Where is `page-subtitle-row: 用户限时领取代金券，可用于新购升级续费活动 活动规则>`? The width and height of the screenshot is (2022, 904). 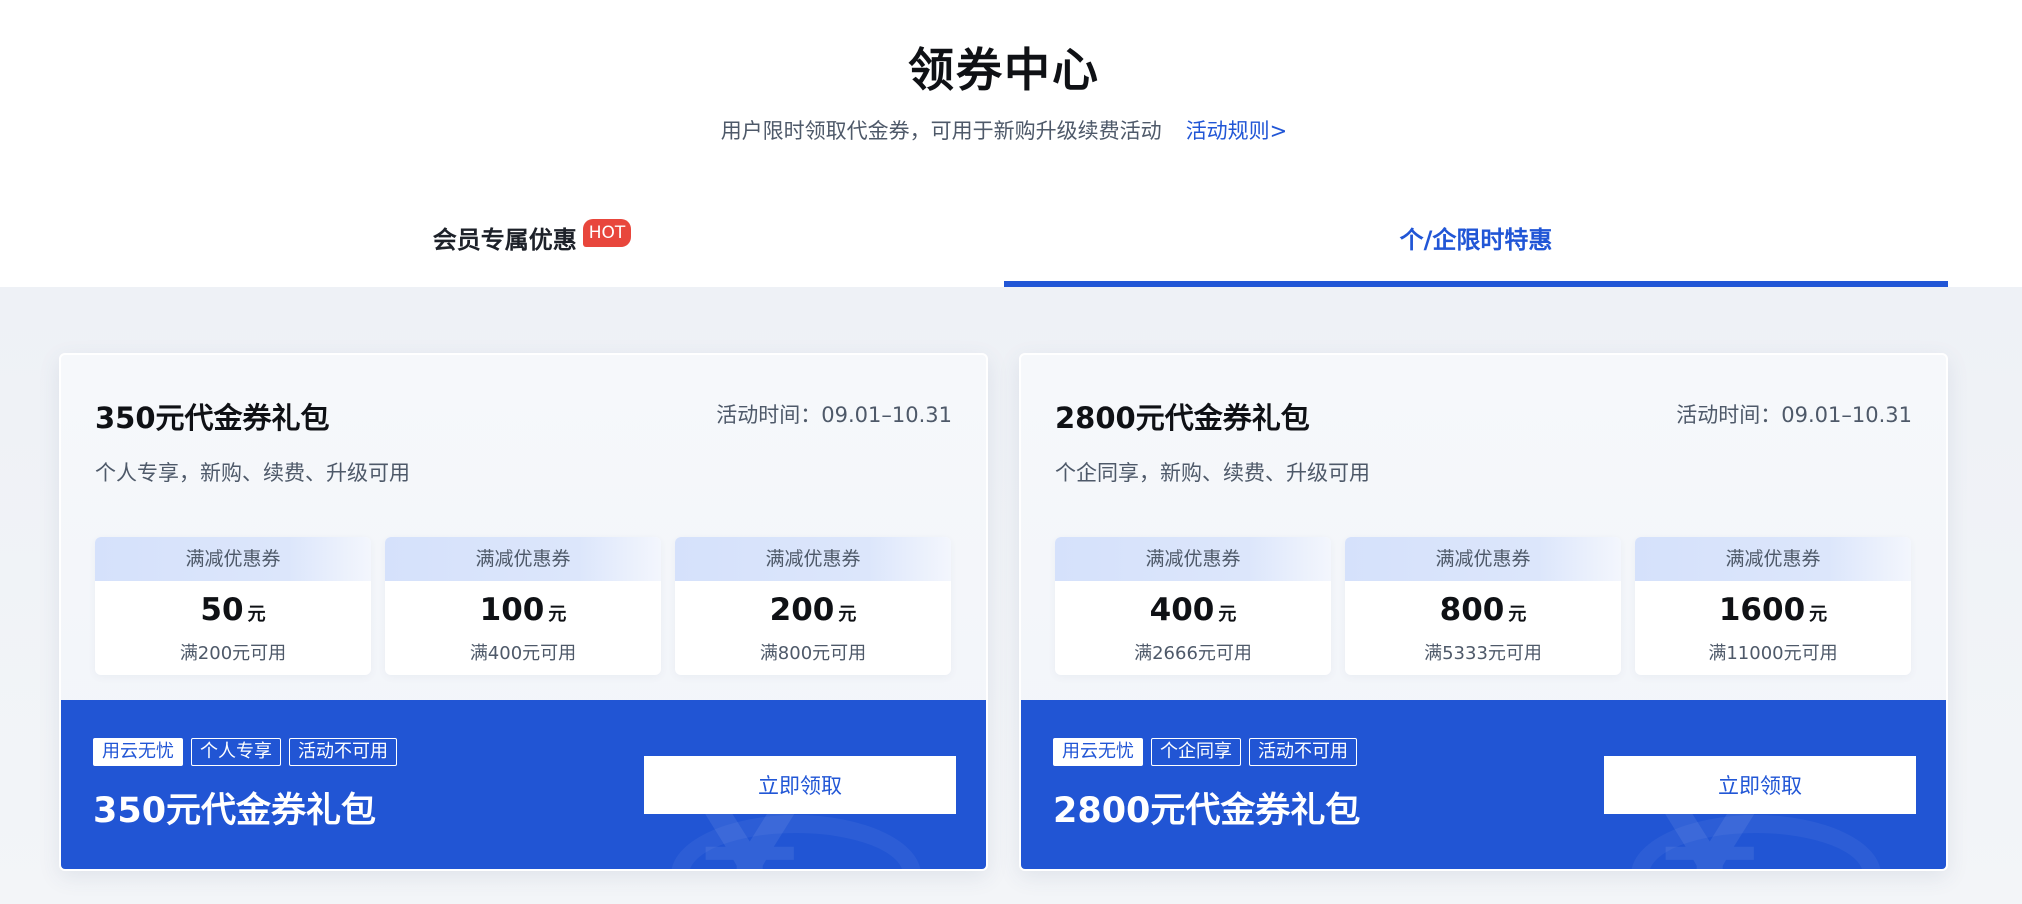 page-subtitle-row: 用户限时领取代金券，可用于新购升级续费活动 活动规则> is located at coordinates (1004, 130).